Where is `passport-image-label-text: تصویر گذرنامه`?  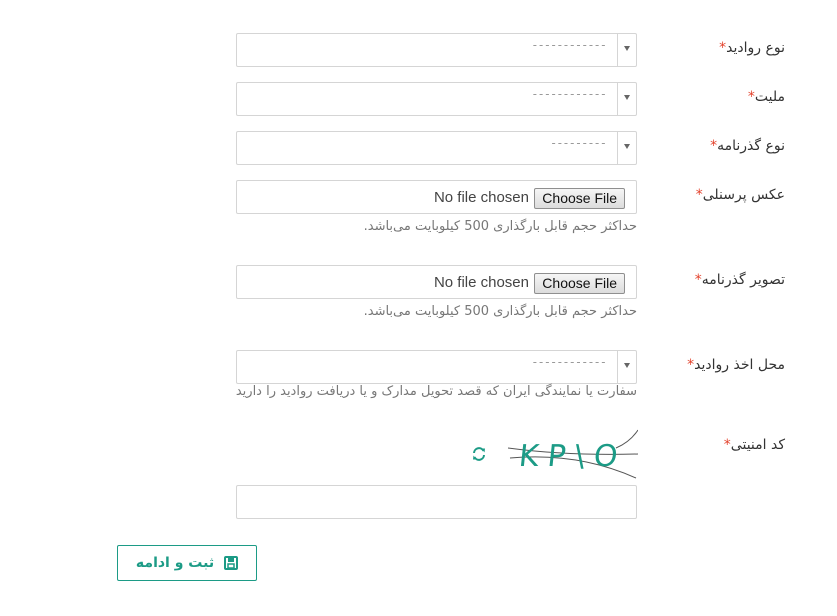
passport-image-label-text: تصویر گذرنامه is located at coordinates (743, 280).